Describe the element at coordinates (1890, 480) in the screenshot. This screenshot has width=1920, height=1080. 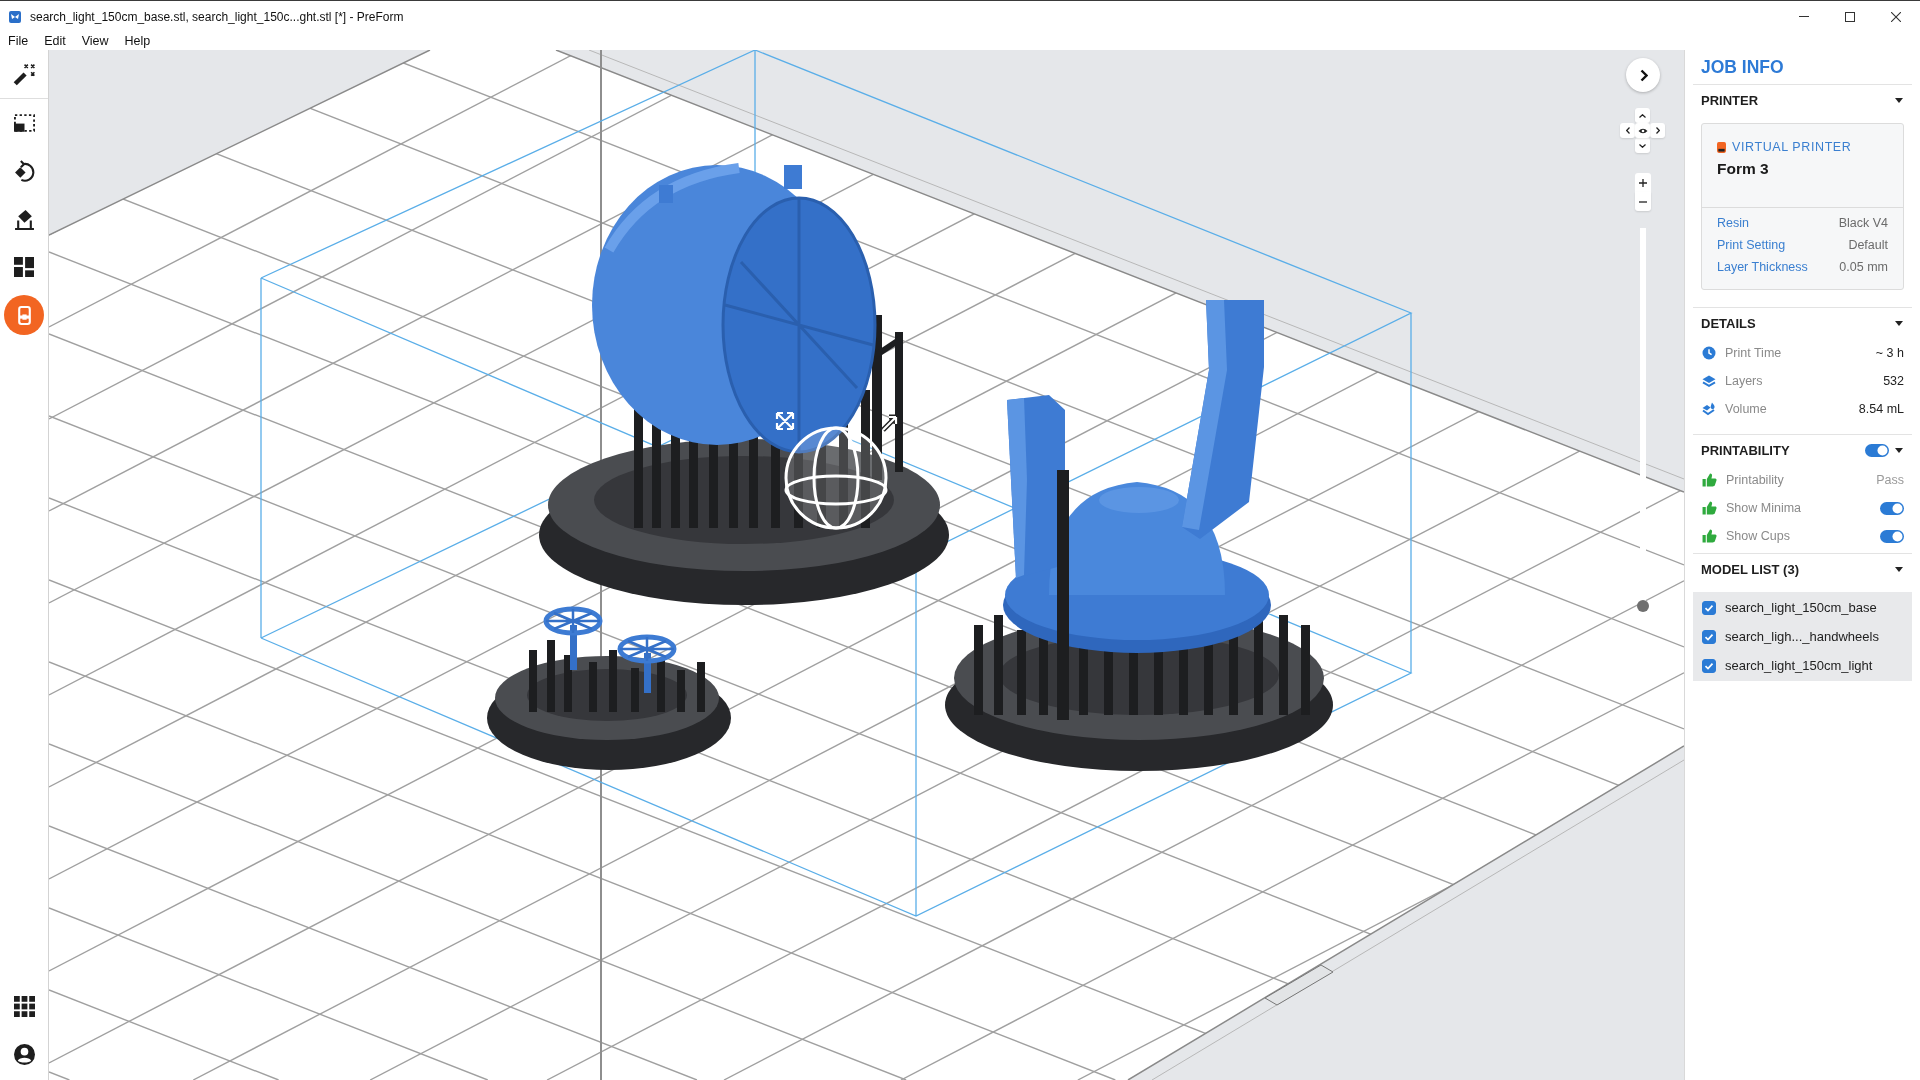
I see `printability-status: Pass` at that location.